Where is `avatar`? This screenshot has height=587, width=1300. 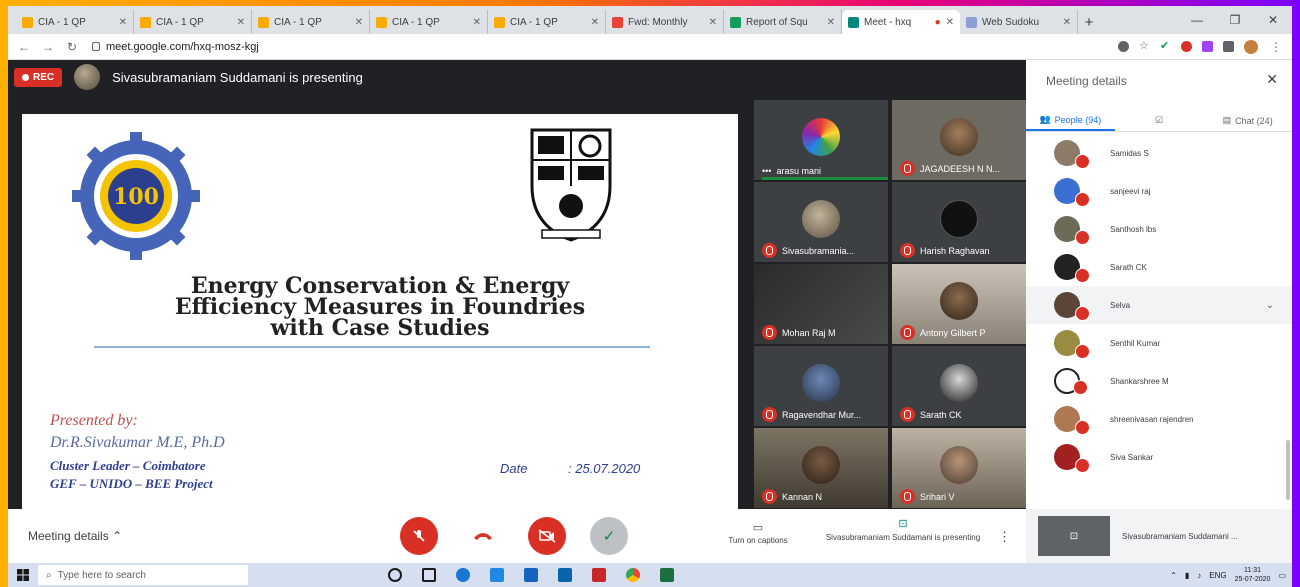 avatar is located at coordinates (1072, 154).